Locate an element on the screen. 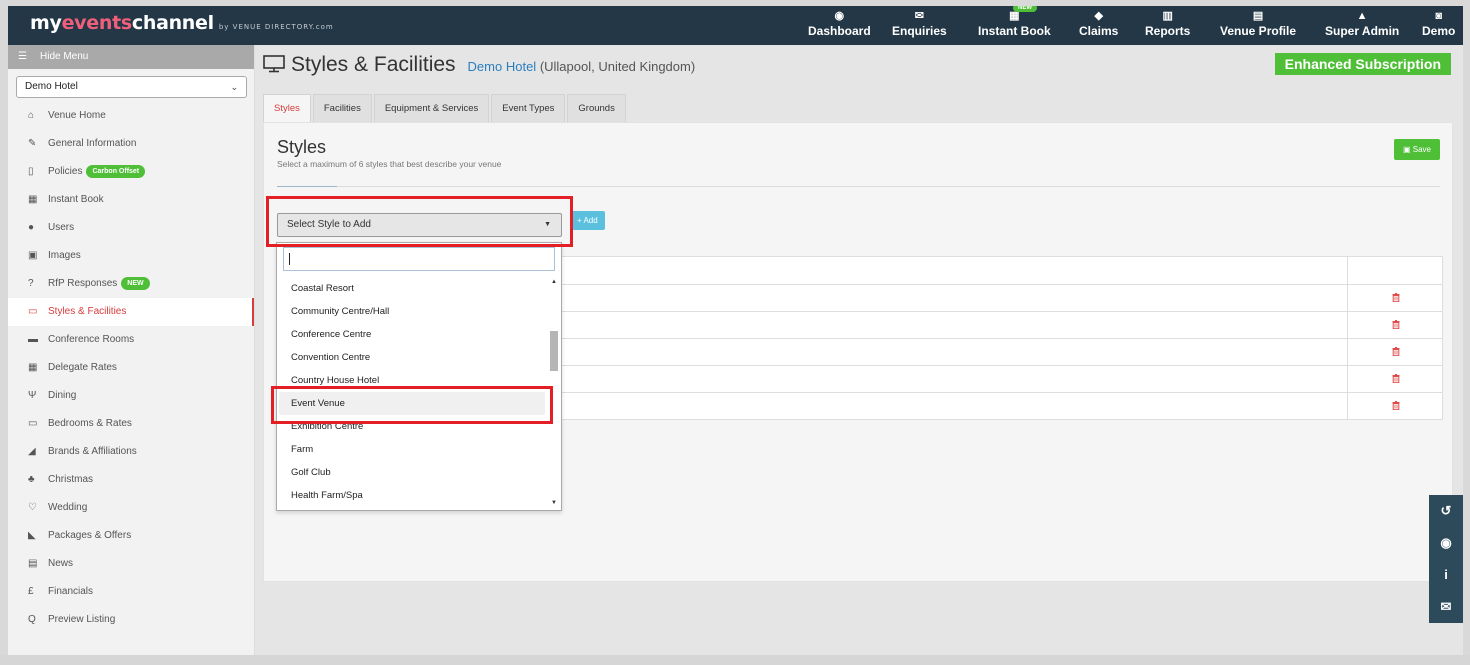 This screenshot has width=1470, height=665. dropdown-option: Golf Club is located at coordinates (413, 472).